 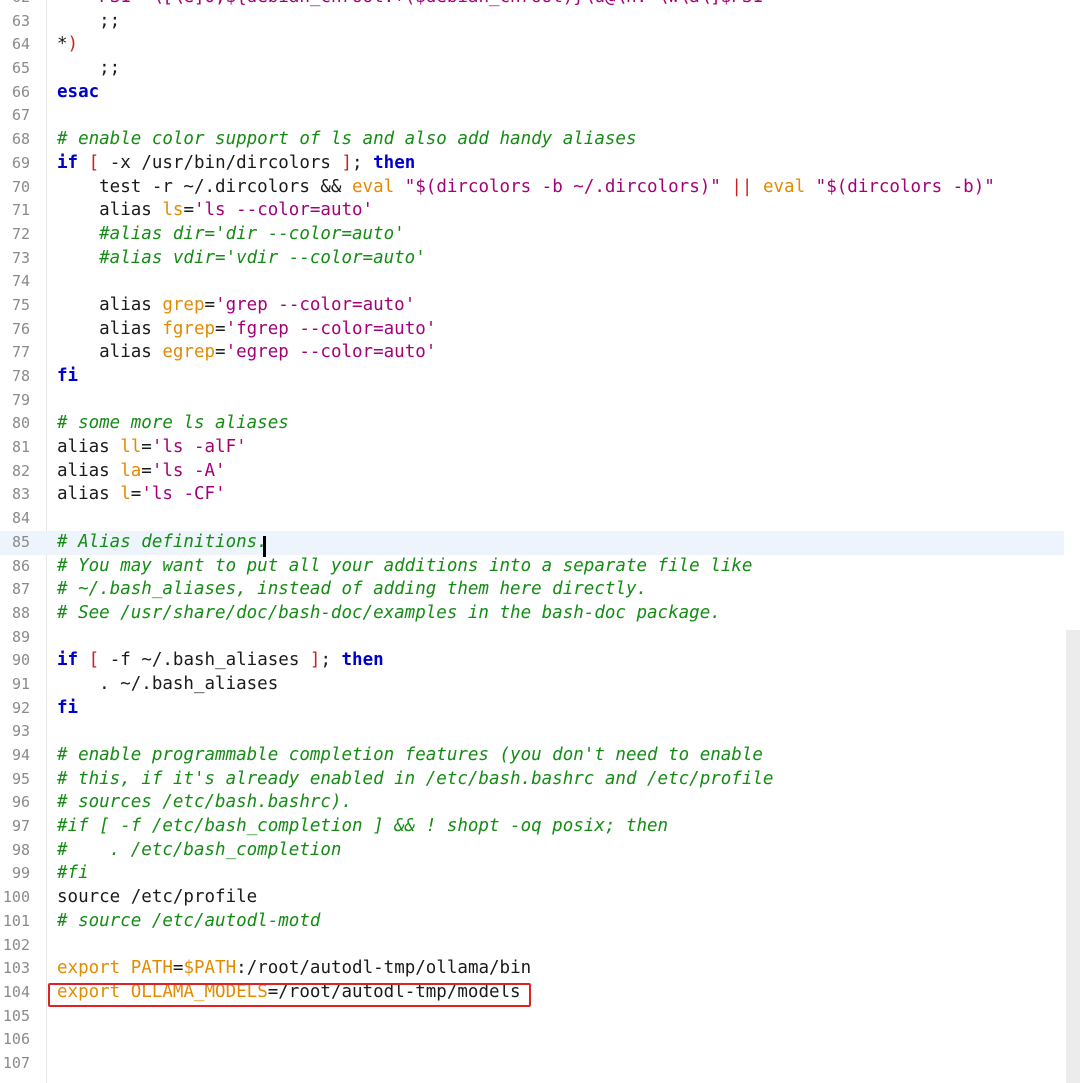 What do you see at coordinates (210, 968) in the screenshot?
I see `code-token-variable: $PATH` at bounding box center [210, 968].